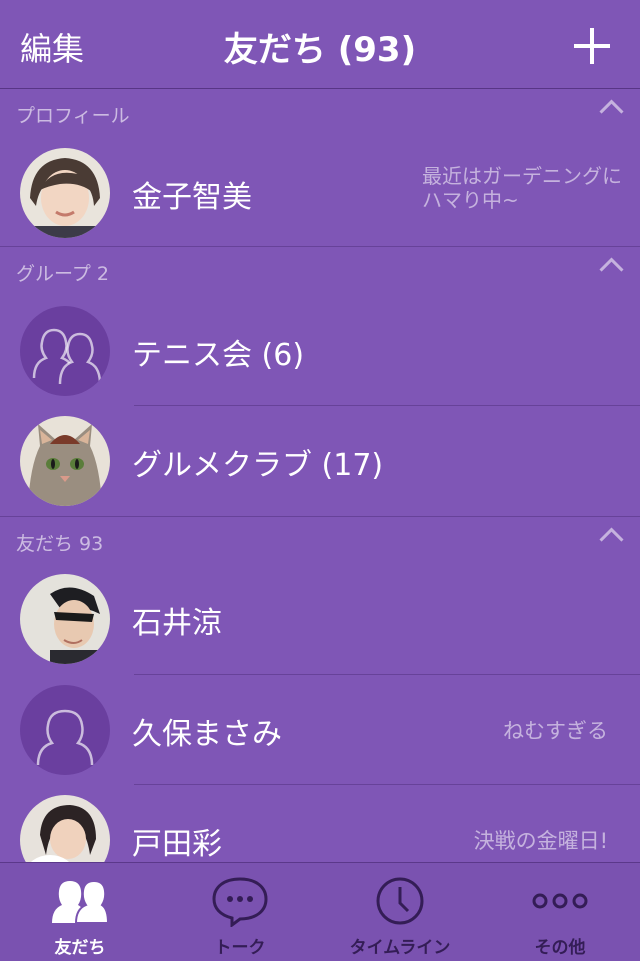  Describe the element at coordinates (320, 730) in the screenshot. I see `friend-row: 久保まさみ ねむすぎる` at that location.